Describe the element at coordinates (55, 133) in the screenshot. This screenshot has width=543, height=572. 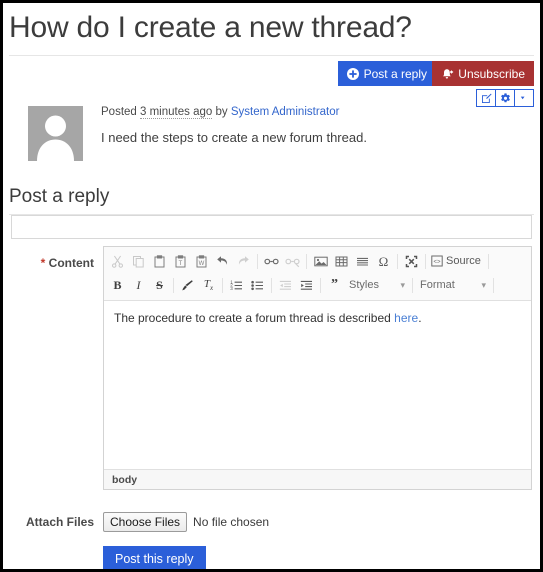
I see `avatar` at that location.